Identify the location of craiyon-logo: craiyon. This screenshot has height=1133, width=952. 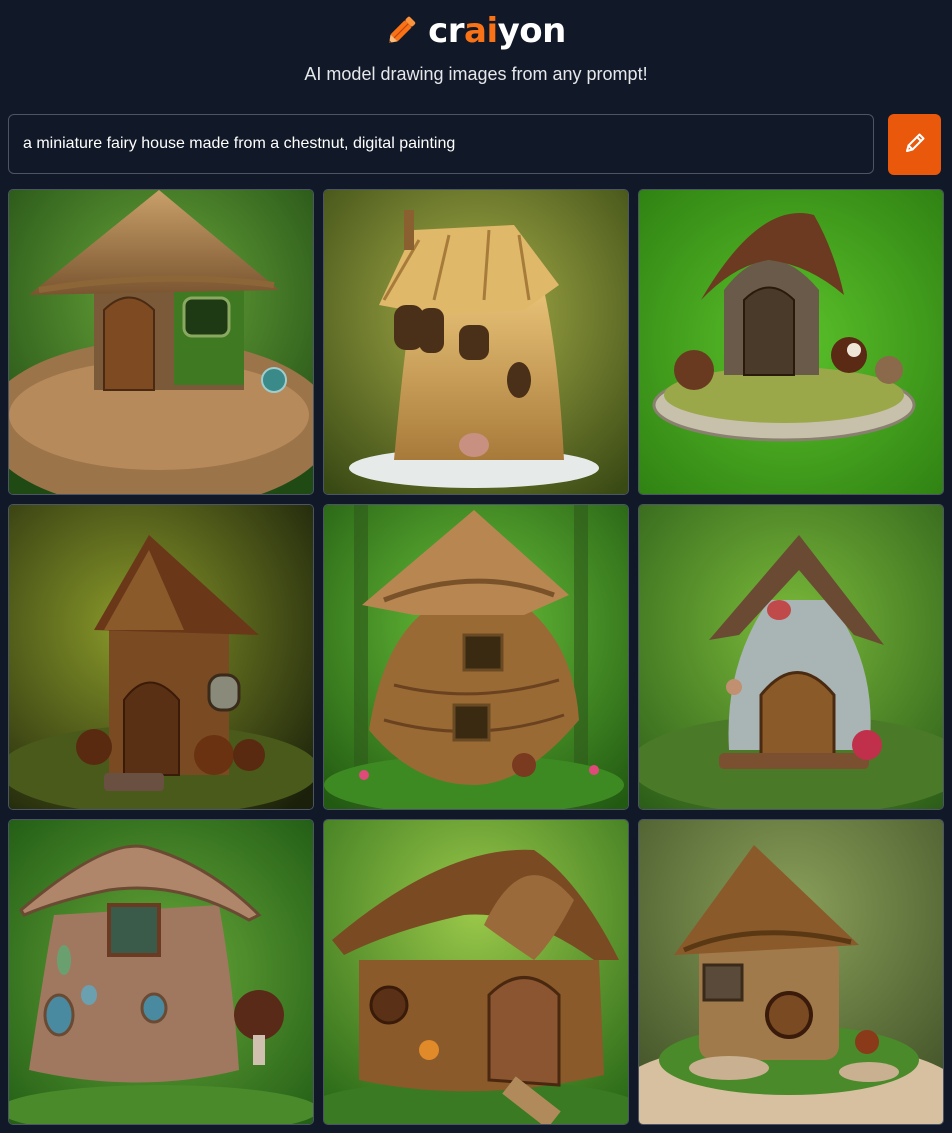
(476, 30).